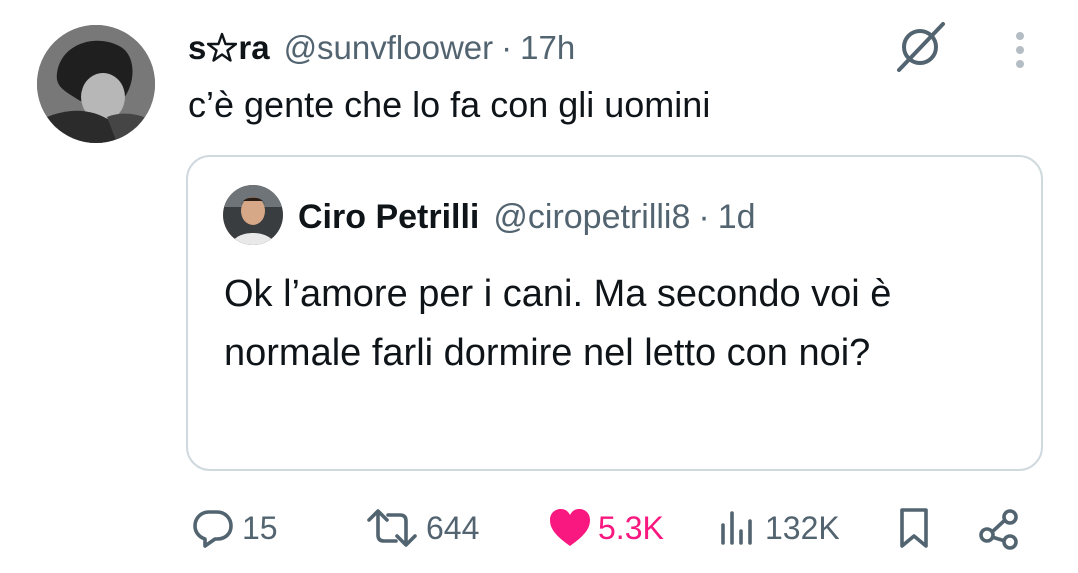 The image size is (1078, 573). I want to click on author-handle: @sunvfloower, so click(389, 48).